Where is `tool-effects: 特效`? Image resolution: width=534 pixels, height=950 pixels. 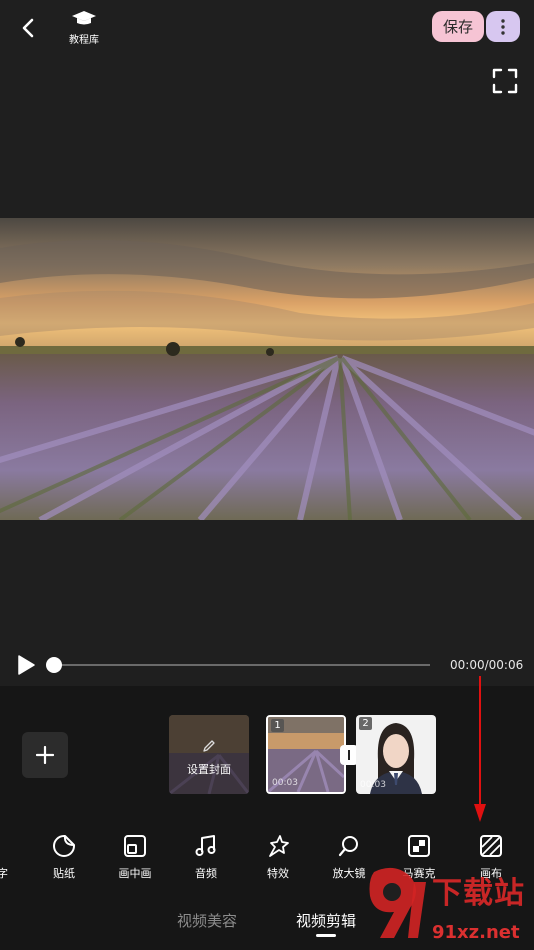
tool-effects: 特效 is located at coordinates (278, 856).